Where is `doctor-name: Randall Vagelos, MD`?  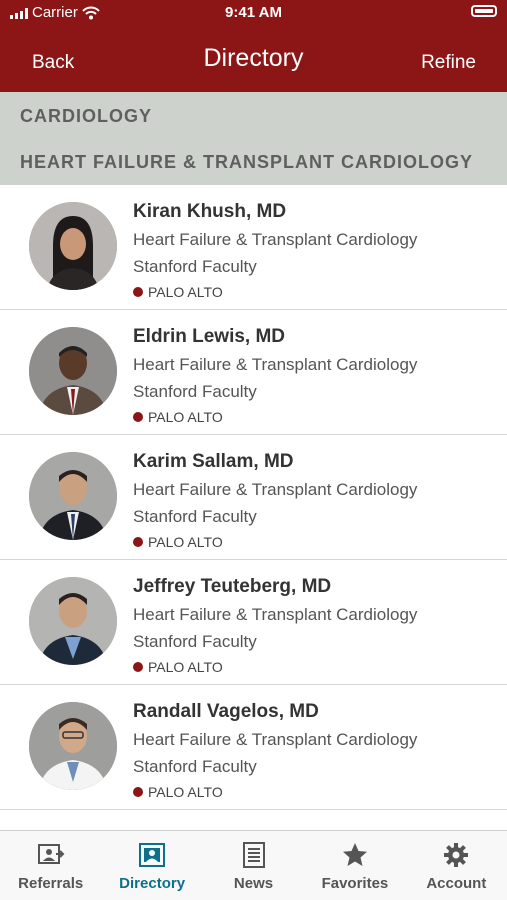
doctor-name: Randall Vagelos, MD is located at coordinates (226, 711).